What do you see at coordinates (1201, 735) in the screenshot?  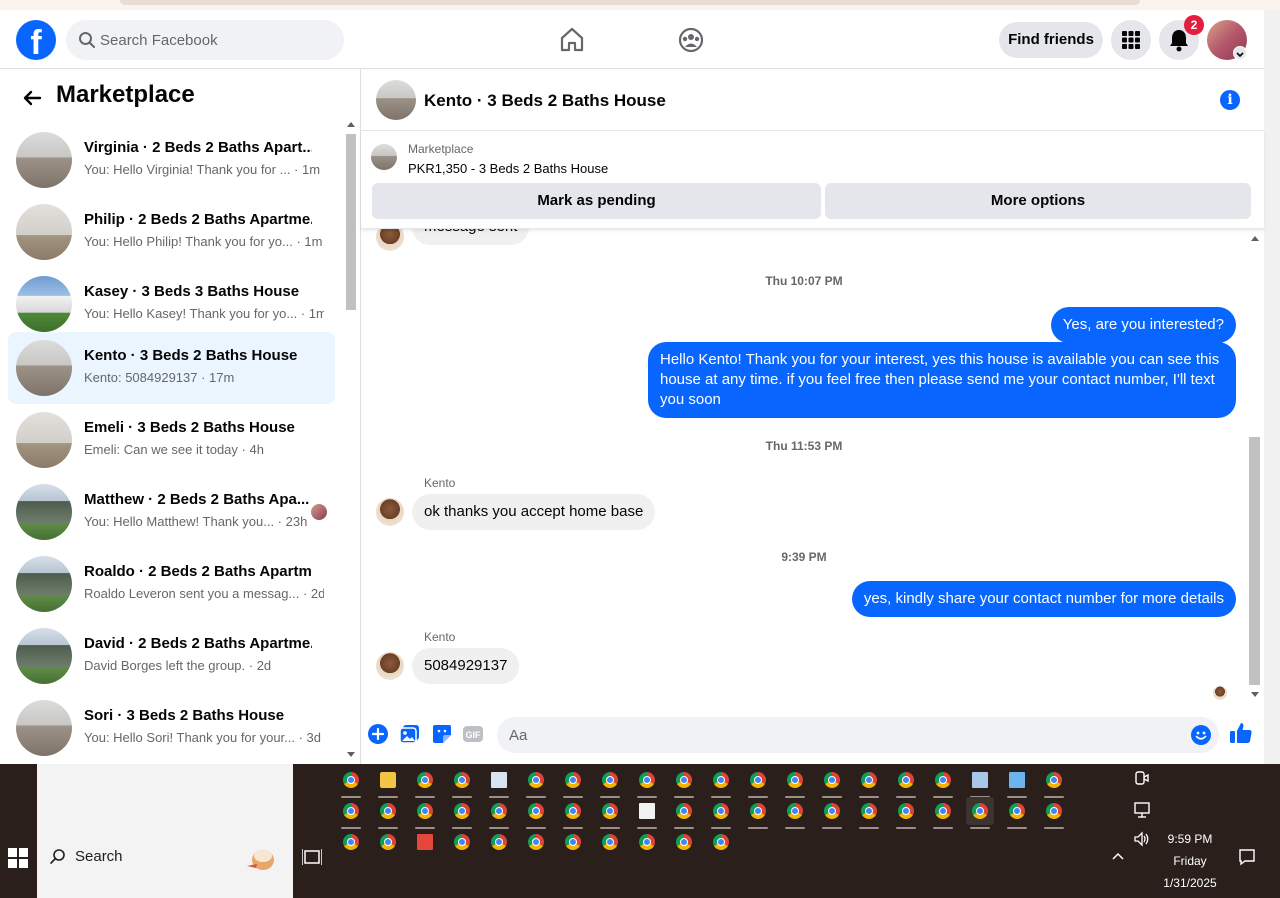 I see `emoji-icon` at bounding box center [1201, 735].